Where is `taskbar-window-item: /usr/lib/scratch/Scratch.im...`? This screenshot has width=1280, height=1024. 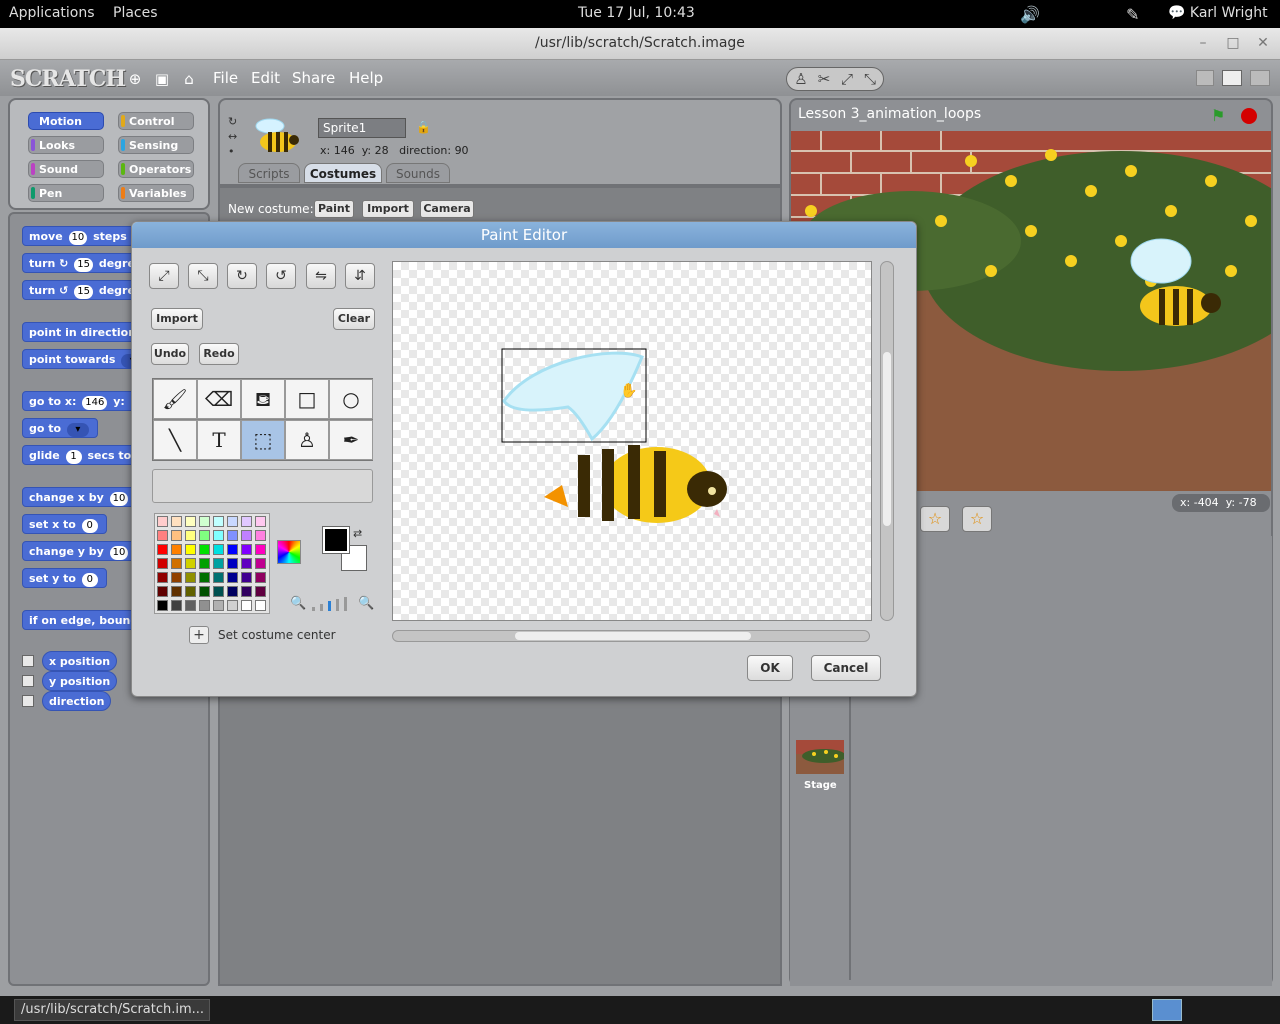
taskbar-window-item: /usr/lib/scratch/Scratch.im... is located at coordinates (112, 1010).